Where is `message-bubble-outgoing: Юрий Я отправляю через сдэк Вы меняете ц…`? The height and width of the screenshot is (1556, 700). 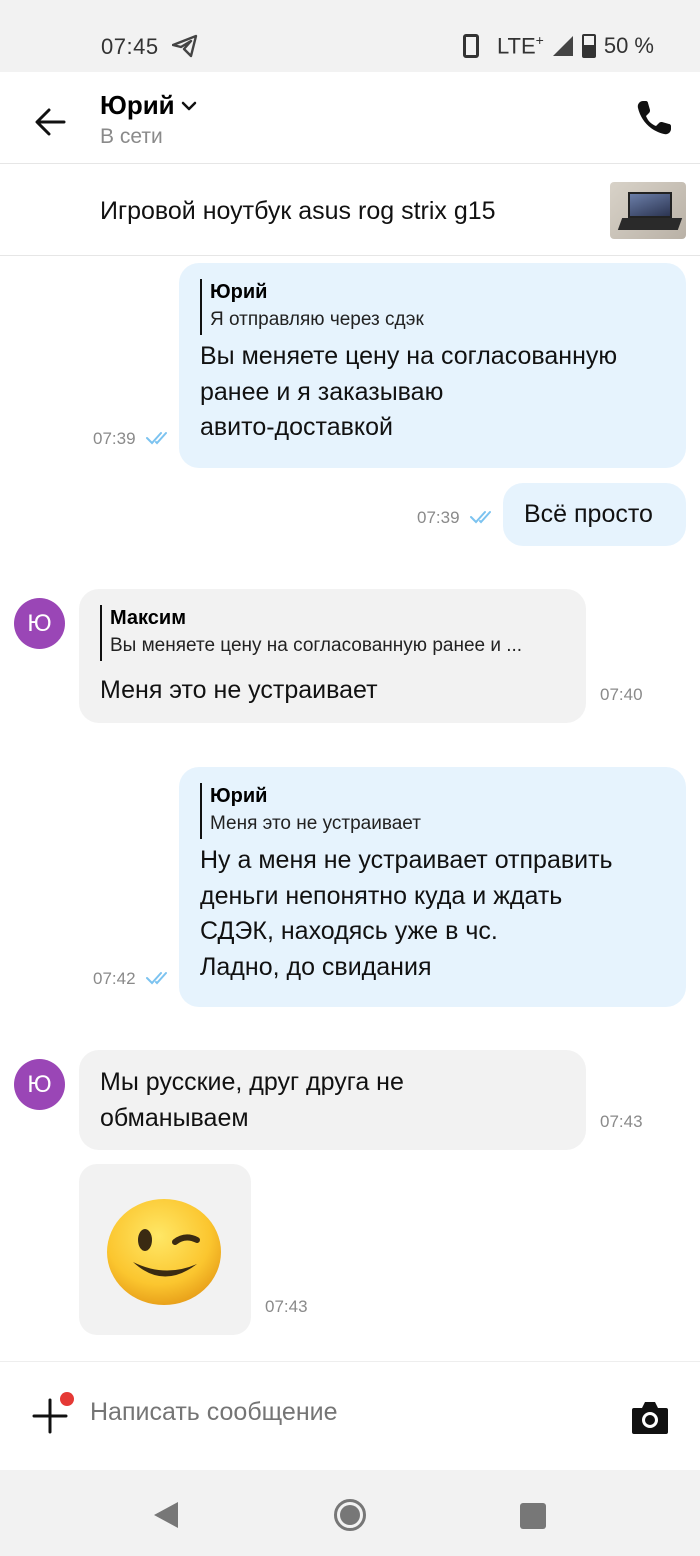
message-bubble-outgoing: Юрий Я отправляю через сдэк Вы меняете ц… is located at coordinates (432, 365).